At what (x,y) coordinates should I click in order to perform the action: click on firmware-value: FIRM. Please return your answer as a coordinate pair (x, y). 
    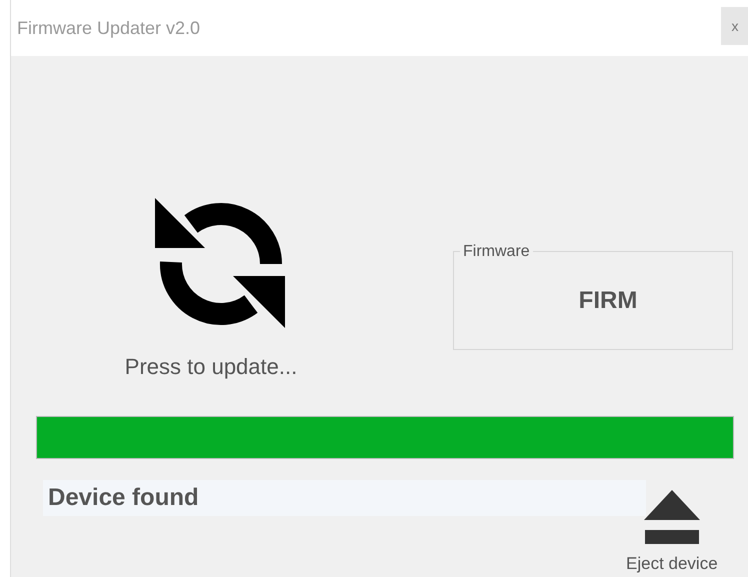
    Looking at the image, I should click on (608, 300).